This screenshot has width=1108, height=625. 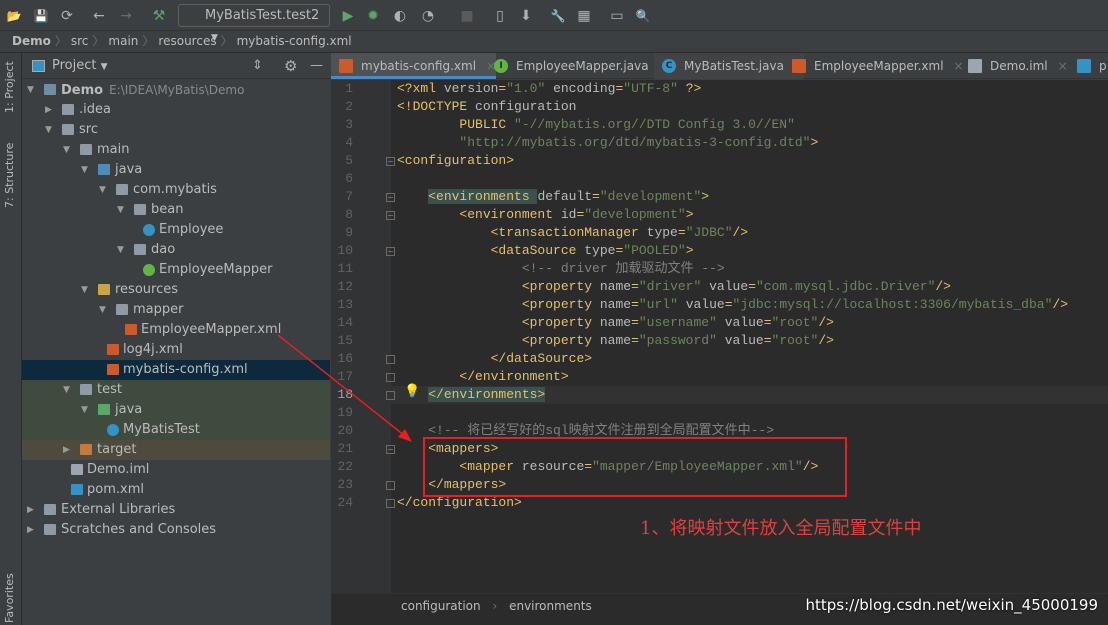 What do you see at coordinates (344, 388) in the screenshot?
I see `annotation-arrow` at bounding box center [344, 388].